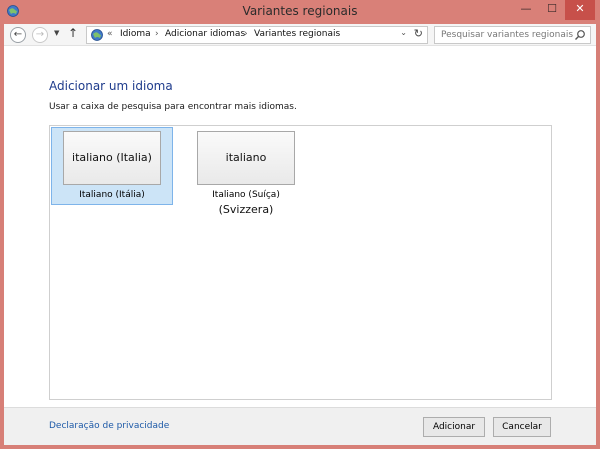  What do you see at coordinates (112, 195) in the screenshot?
I see `variant-caption: Italiano (Itália)` at bounding box center [112, 195].